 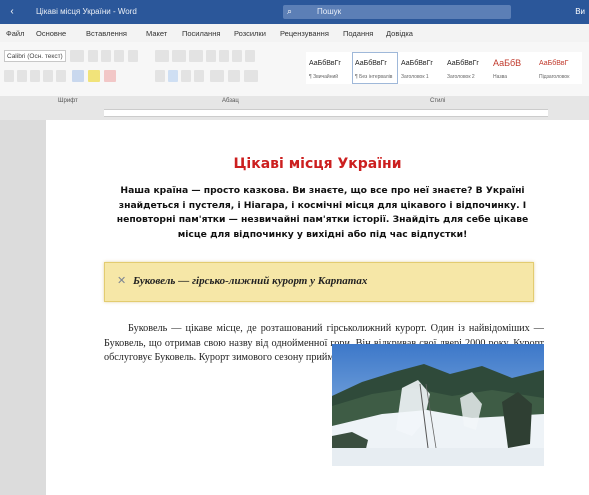 I want to click on grow-font-icon, so click(x=93, y=56).